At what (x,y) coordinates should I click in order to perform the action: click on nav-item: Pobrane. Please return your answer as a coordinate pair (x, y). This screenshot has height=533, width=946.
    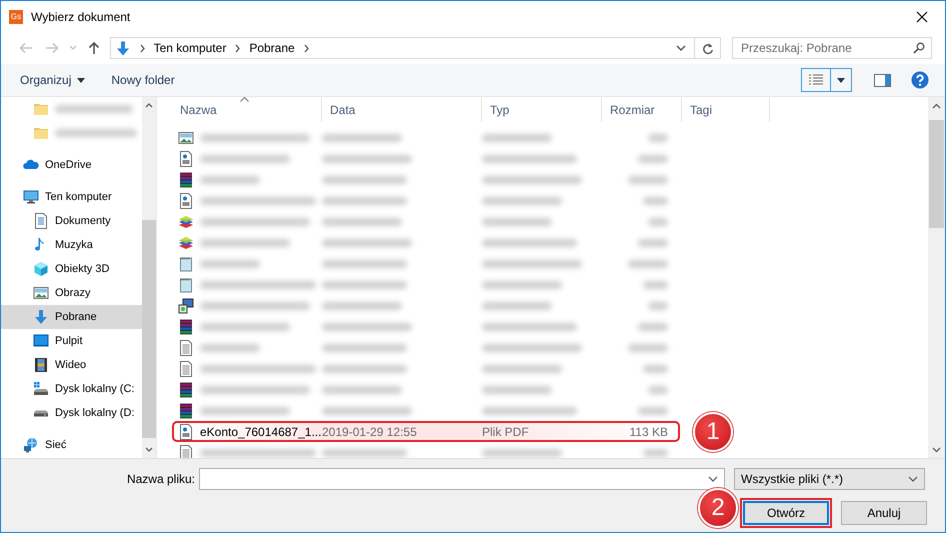
    Looking at the image, I should click on (71, 317).